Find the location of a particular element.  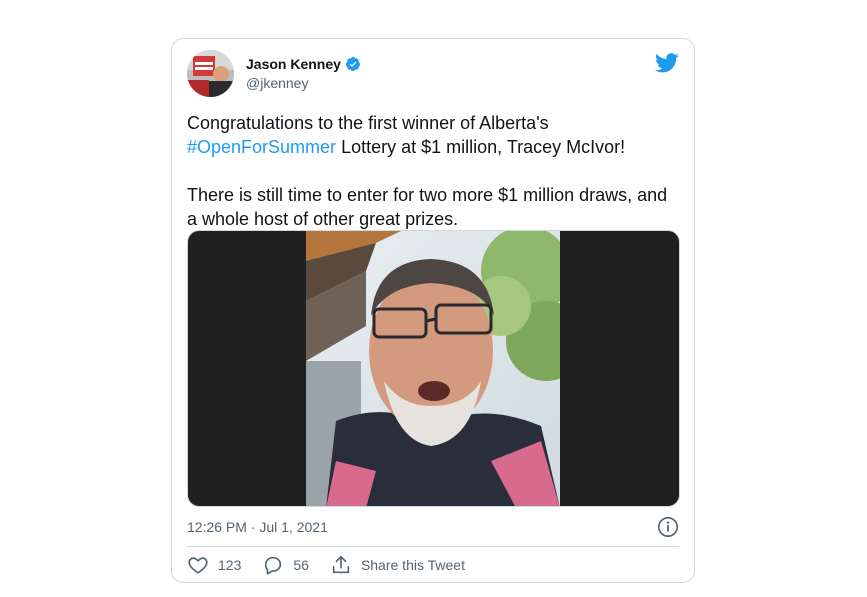

share-upload-icon is located at coordinates (341, 564).